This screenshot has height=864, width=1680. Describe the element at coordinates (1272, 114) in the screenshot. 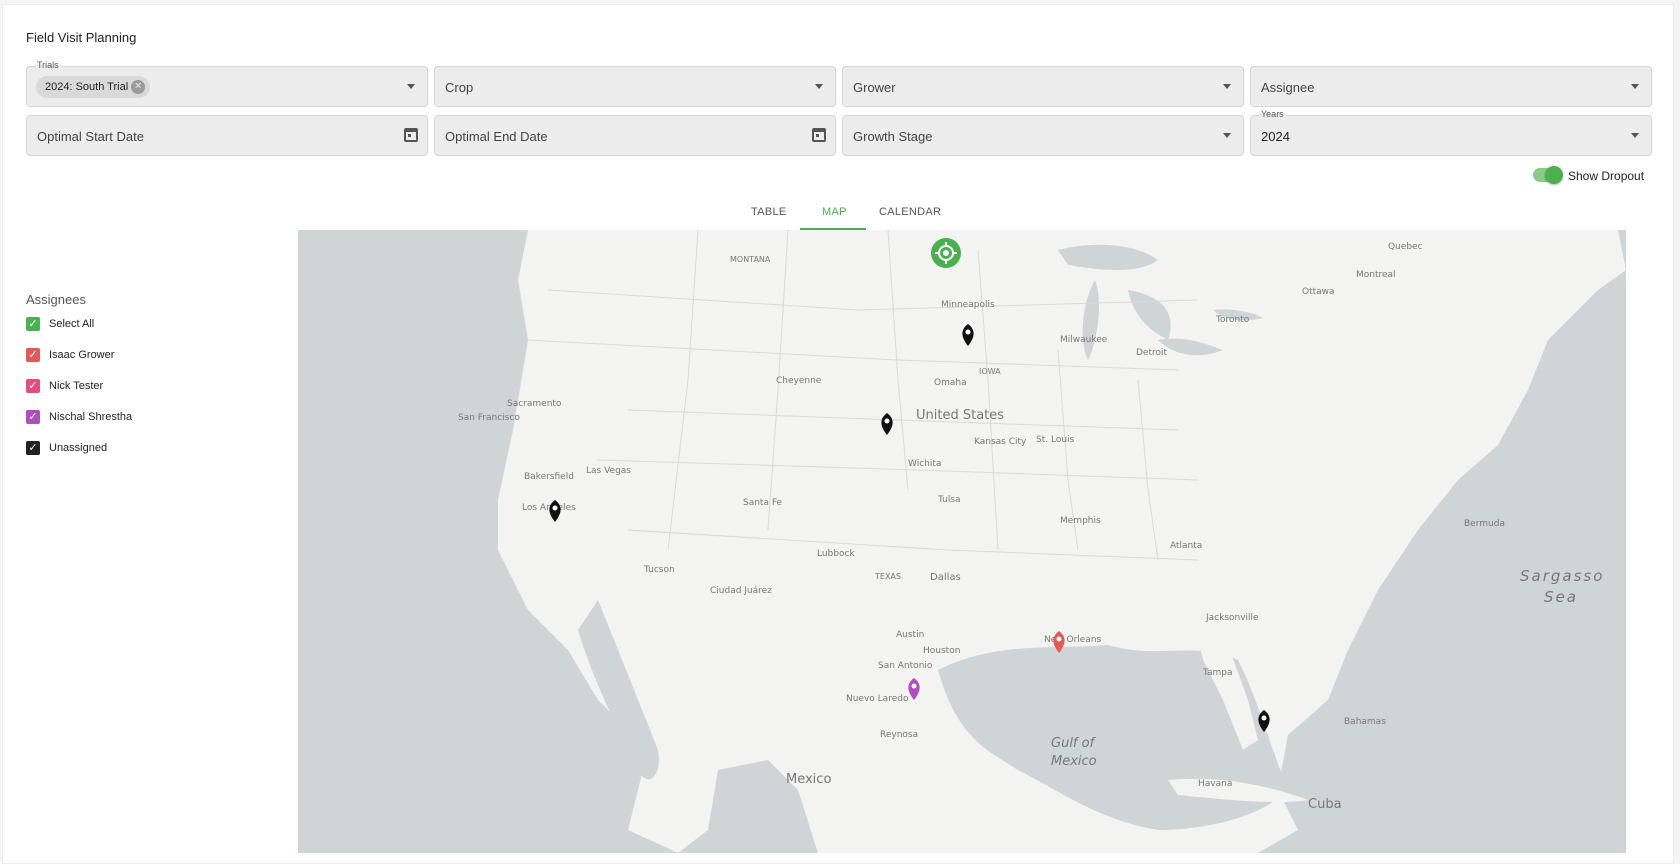

I see `years-label: Years` at that location.